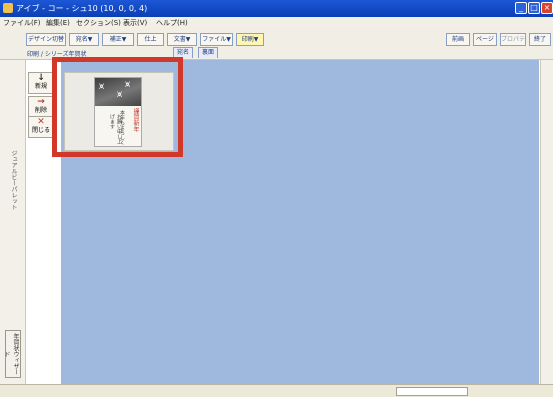 This screenshot has height=397, width=553. Describe the element at coordinates (118, 39) in the screenshot. I see `toolbar-correct-button: 補正▼` at that location.